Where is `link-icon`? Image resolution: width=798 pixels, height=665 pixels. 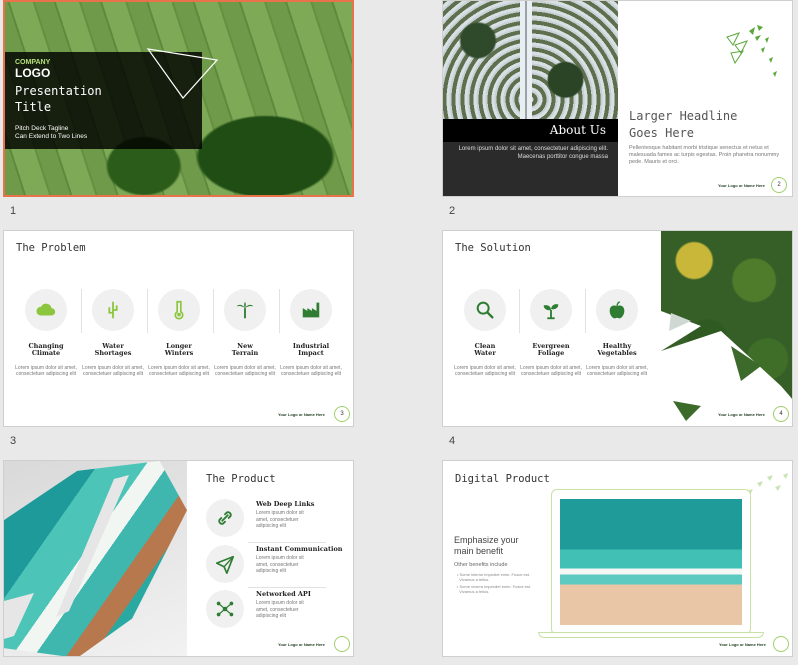 link-icon is located at coordinates (225, 518).